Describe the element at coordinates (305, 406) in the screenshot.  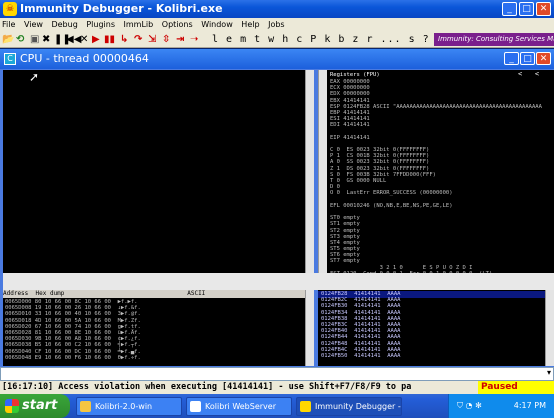
I see `debugger-icon` at that location.